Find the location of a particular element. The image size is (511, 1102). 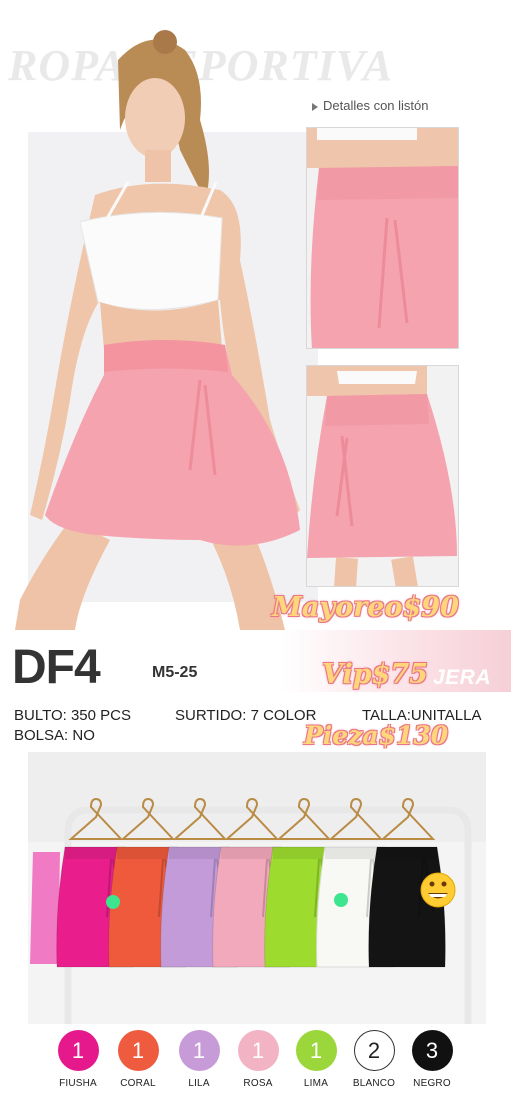

swatch-color-name: NEGRO is located at coordinates (432, 1083).